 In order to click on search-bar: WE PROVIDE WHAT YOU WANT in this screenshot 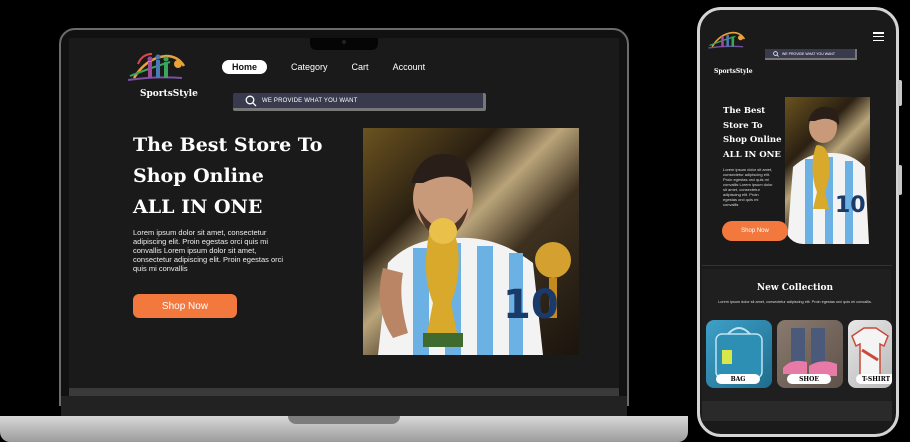, I will do `click(359, 102)`.